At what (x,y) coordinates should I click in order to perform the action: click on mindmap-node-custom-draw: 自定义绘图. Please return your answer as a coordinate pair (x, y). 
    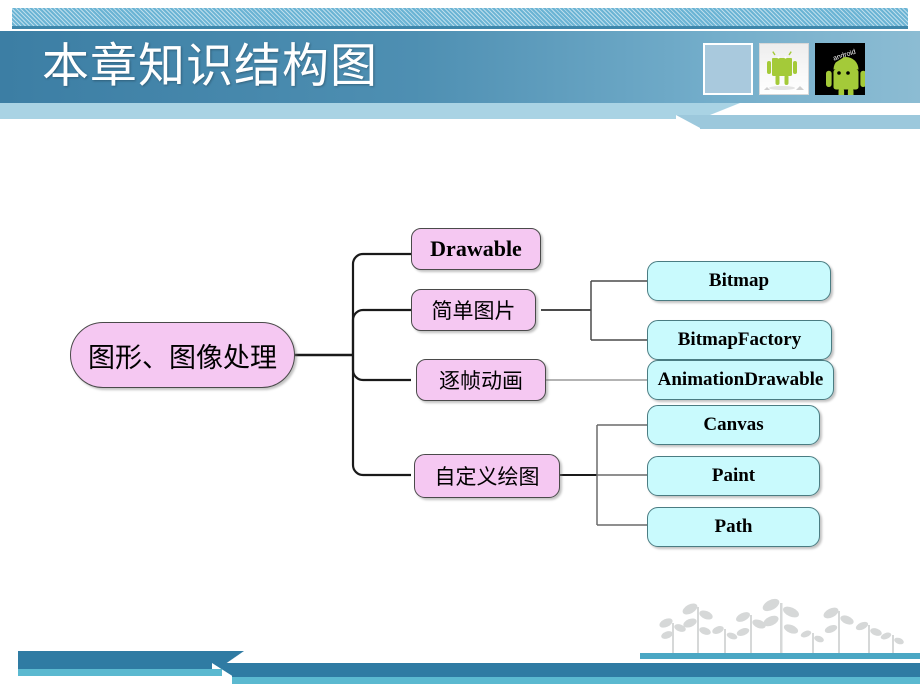
    Looking at the image, I should click on (487, 476).